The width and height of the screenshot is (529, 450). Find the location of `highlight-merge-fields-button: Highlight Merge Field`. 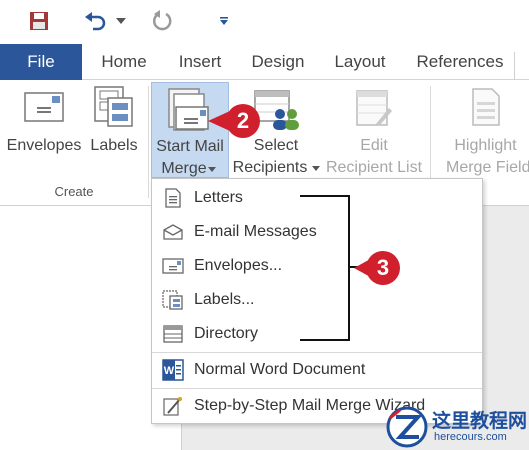

highlight-merge-fields-button: Highlight Merge Field is located at coordinates (481, 130).